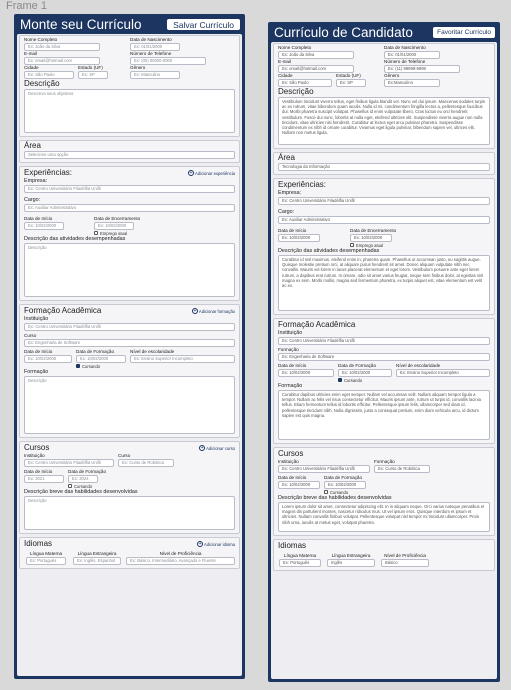 This screenshot has width=511, height=690. I want to click on exp-start-input: Ex: 10/02/2000, so click(44, 226).